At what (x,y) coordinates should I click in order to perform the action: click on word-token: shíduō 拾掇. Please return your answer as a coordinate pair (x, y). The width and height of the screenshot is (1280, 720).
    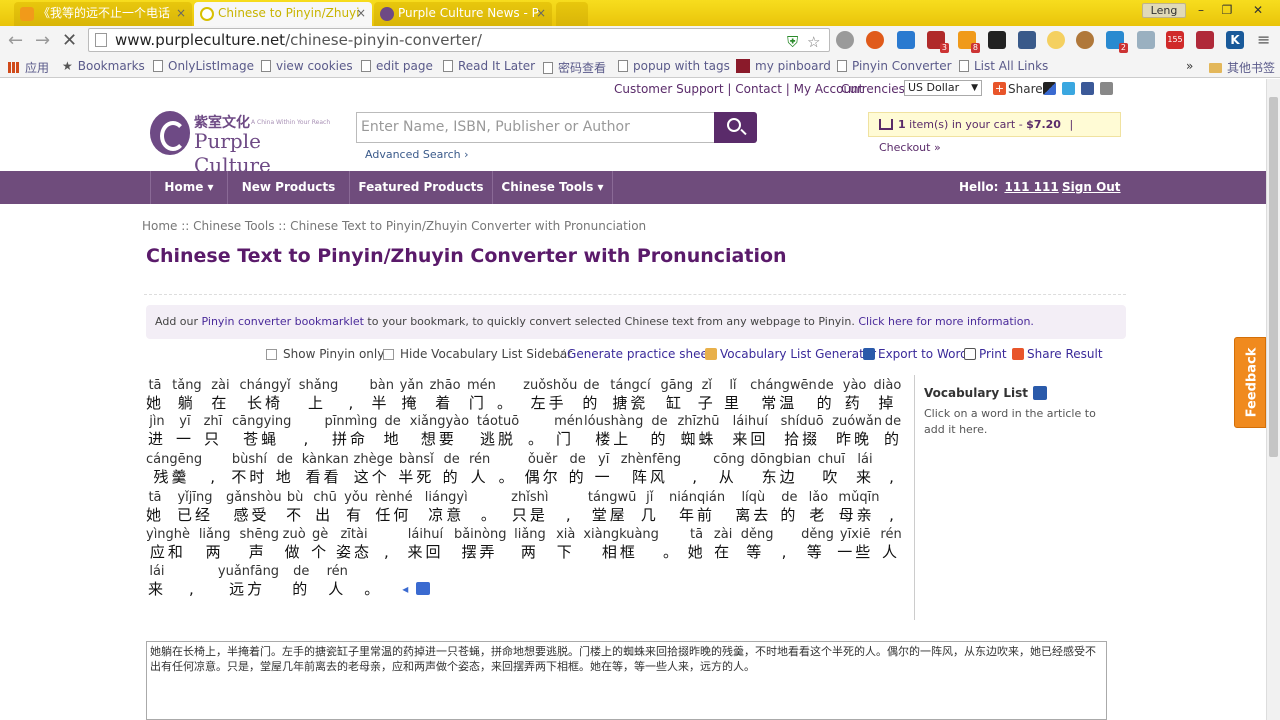
    Looking at the image, I should click on (802, 430).